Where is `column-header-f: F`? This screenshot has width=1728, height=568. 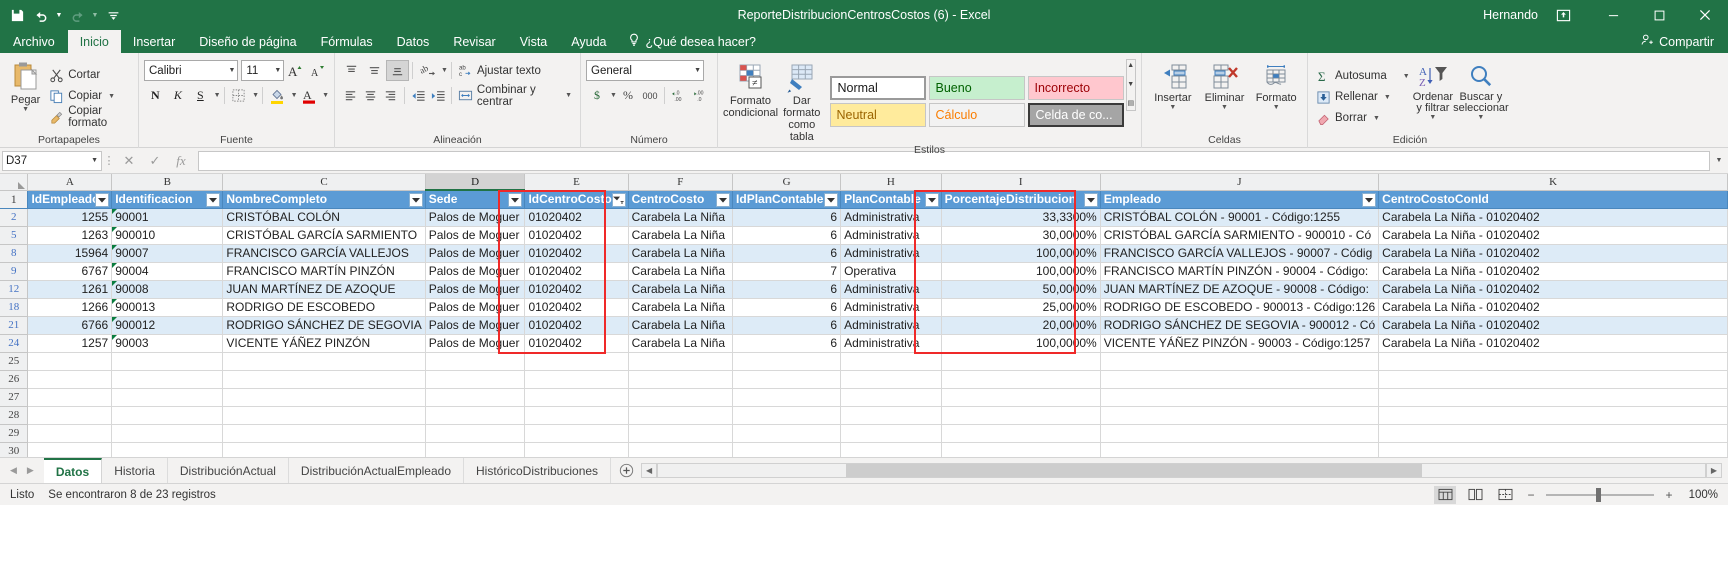
column-header-f: F is located at coordinates (681, 182).